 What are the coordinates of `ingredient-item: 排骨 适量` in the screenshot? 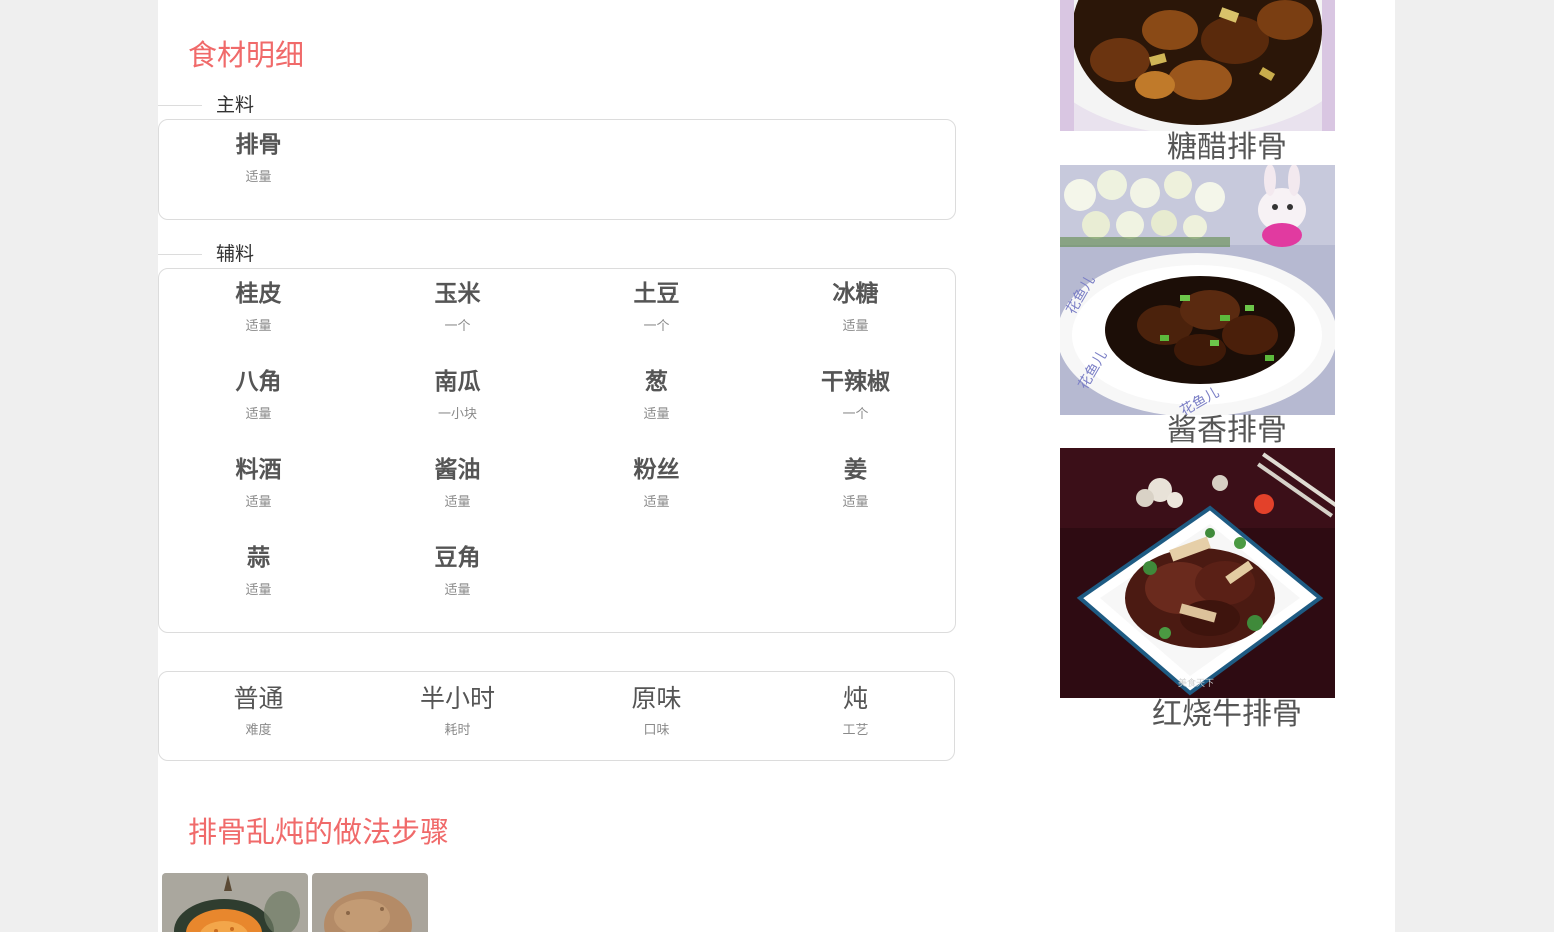 It's located at (258, 164).